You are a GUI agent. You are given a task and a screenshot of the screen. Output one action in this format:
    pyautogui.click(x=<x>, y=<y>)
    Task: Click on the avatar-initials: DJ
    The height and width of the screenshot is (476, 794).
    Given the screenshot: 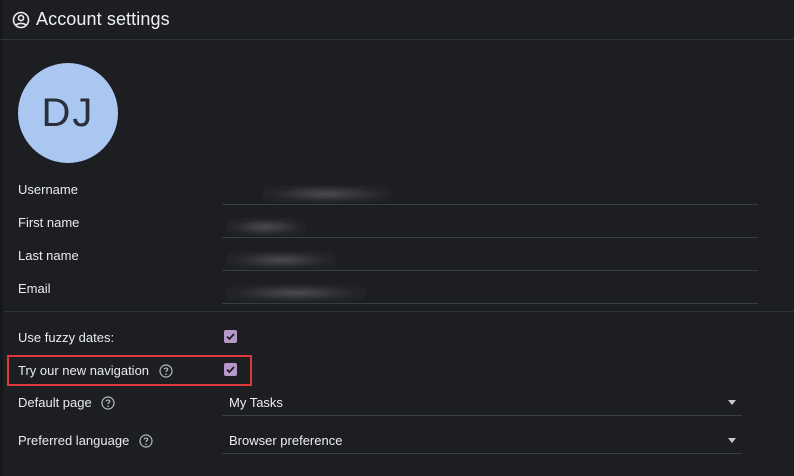 What is the action you would take?
    pyautogui.click(x=68, y=112)
    